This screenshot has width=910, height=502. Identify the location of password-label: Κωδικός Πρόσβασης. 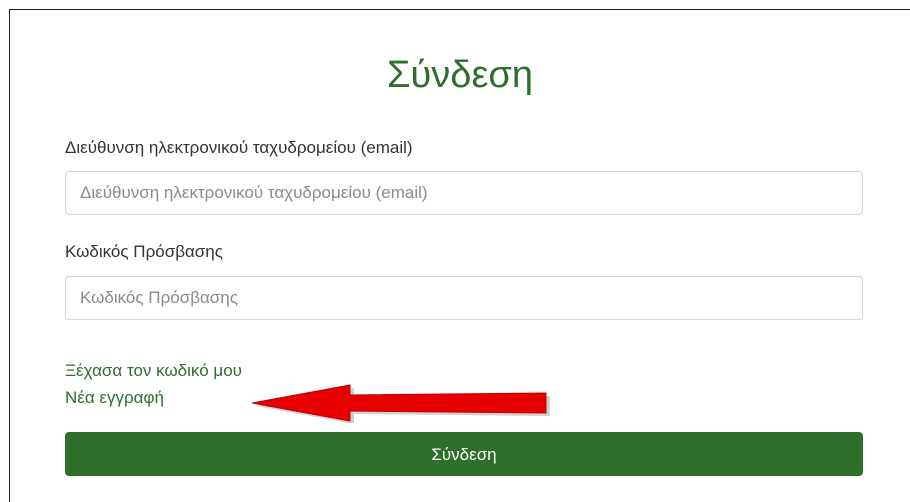
(144, 251).